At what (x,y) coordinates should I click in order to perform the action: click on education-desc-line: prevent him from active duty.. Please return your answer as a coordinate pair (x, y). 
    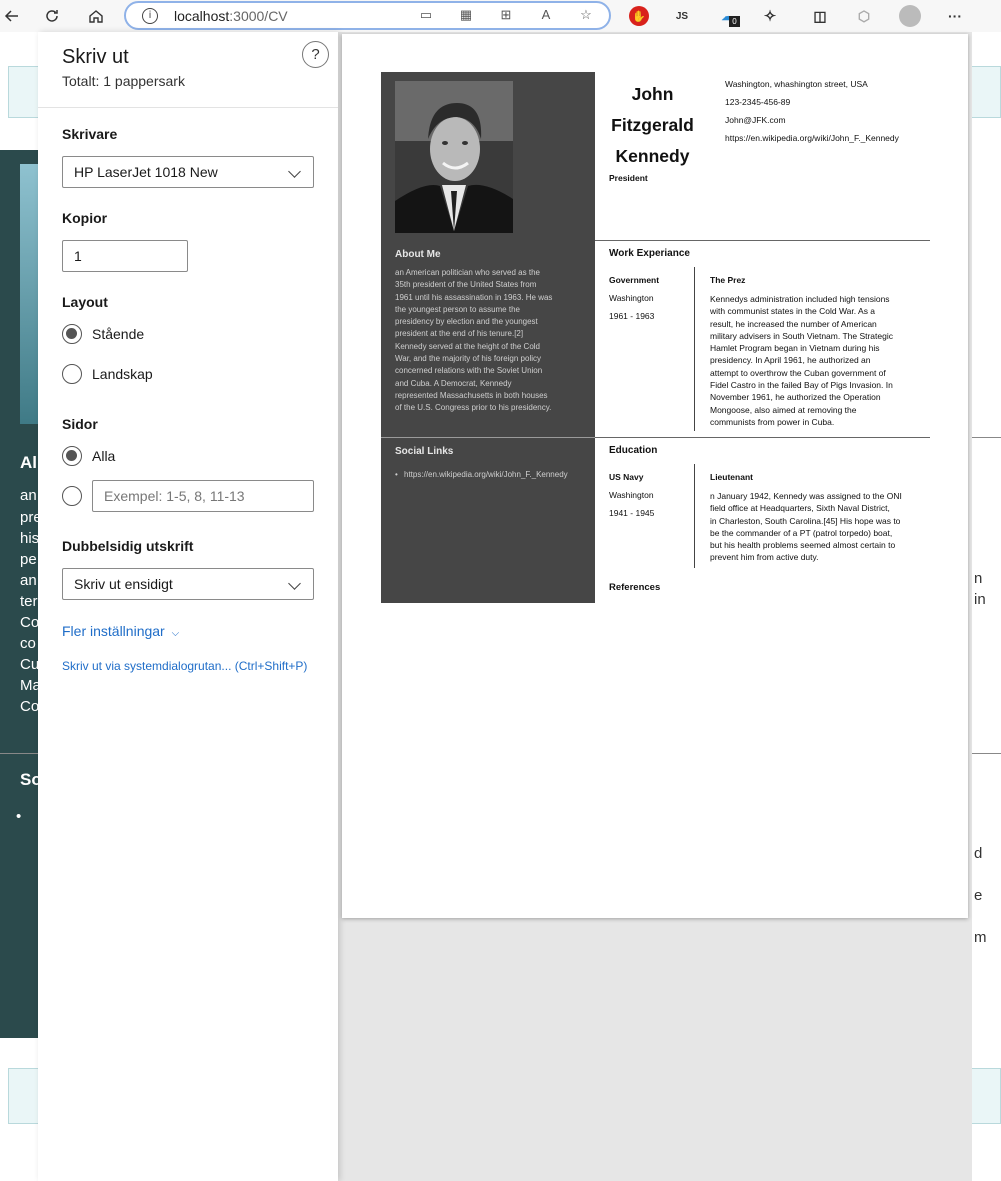
    Looking at the image, I should click on (764, 557).